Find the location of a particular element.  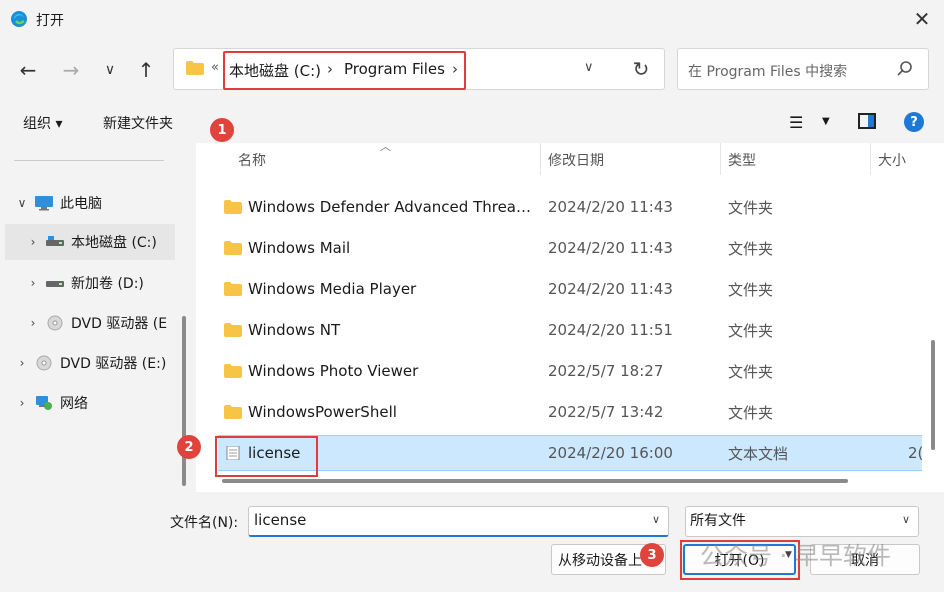

tree-item-new-volume-d: › 新加卷 (D:) is located at coordinates (100, 283).